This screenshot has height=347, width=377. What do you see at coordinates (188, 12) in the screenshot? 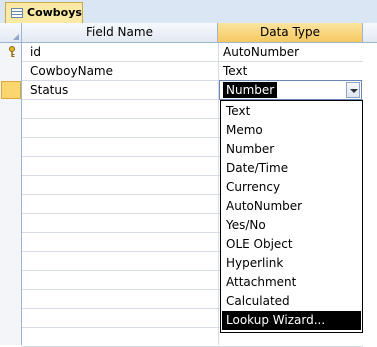
I see `document-tabstrip: Cowboys` at bounding box center [188, 12].